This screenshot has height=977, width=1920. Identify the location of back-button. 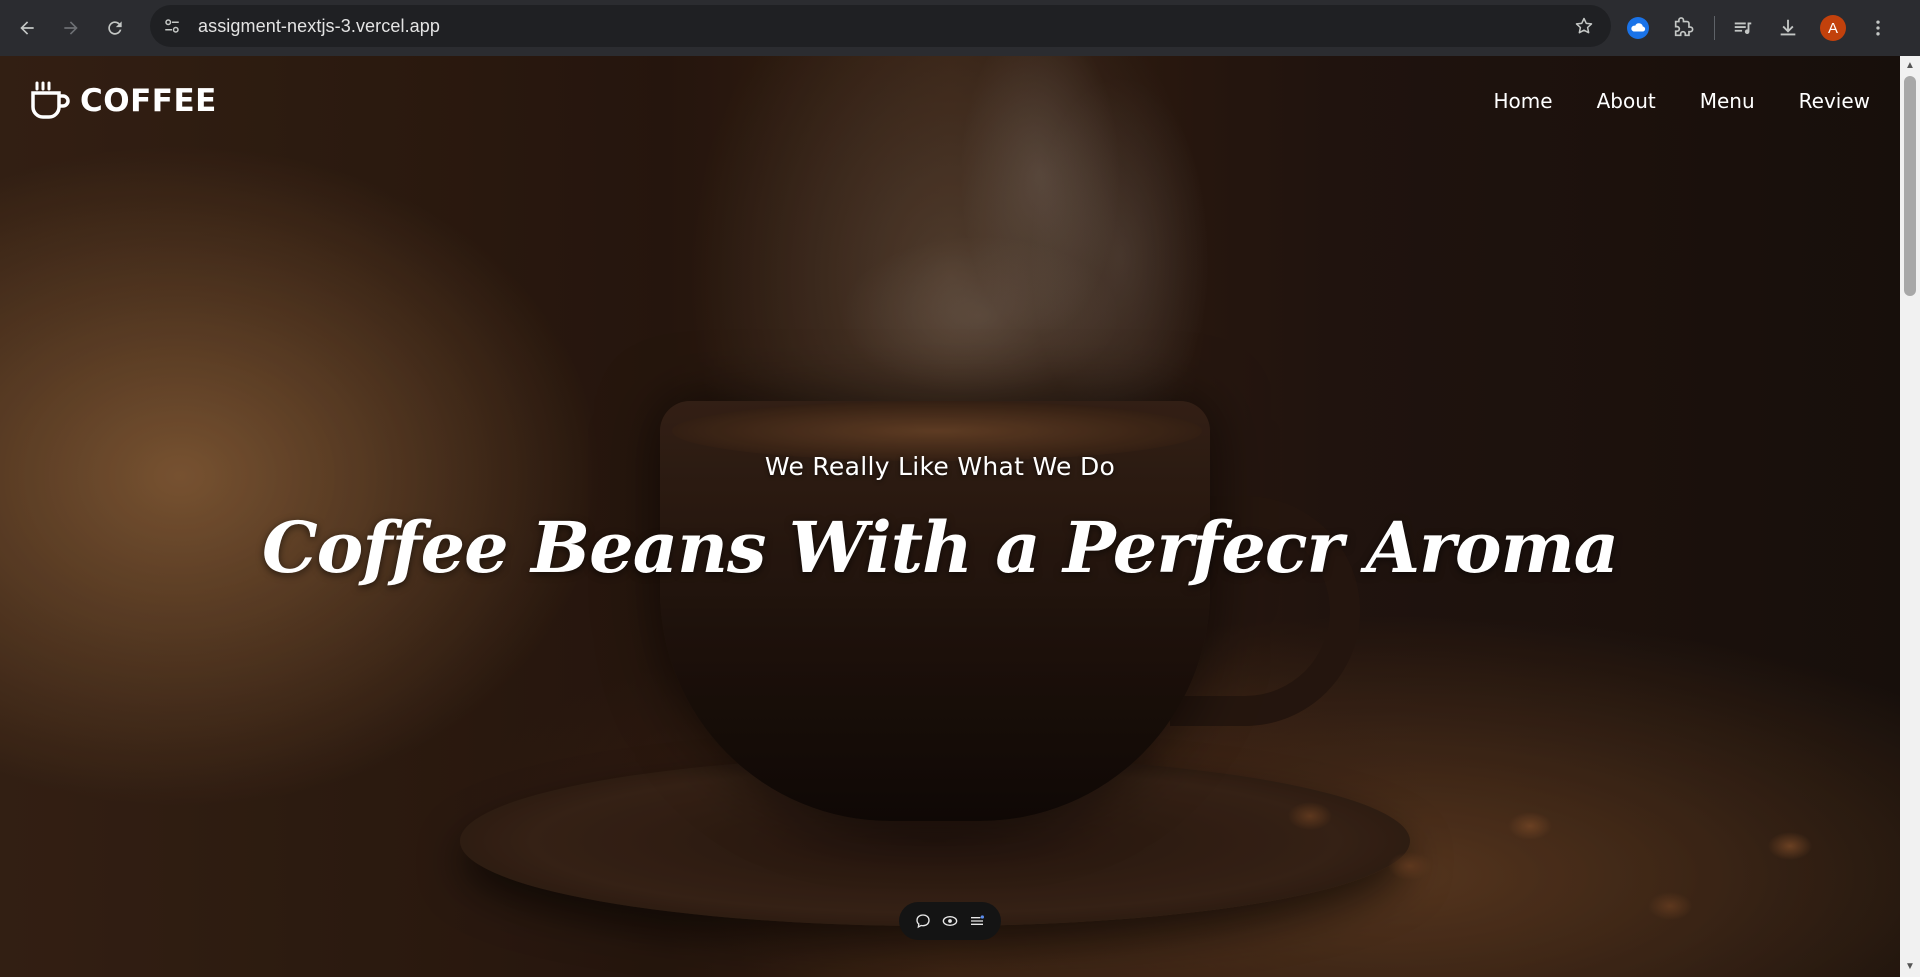
(27, 28).